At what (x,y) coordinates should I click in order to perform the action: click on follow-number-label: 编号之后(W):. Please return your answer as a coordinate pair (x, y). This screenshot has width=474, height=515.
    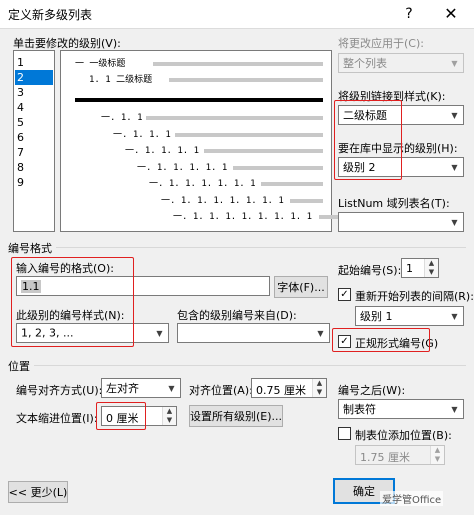
    Looking at the image, I should click on (372, 390).